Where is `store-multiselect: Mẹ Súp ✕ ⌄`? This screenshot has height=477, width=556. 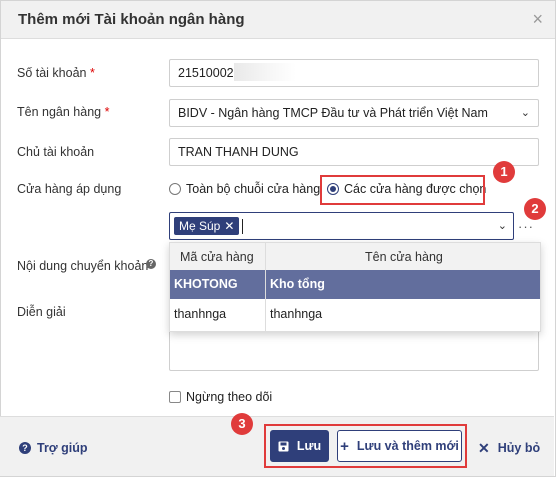
store-multiselect: Mẹ Súp ✕ ⌄ is located at coordinates (341, 226).